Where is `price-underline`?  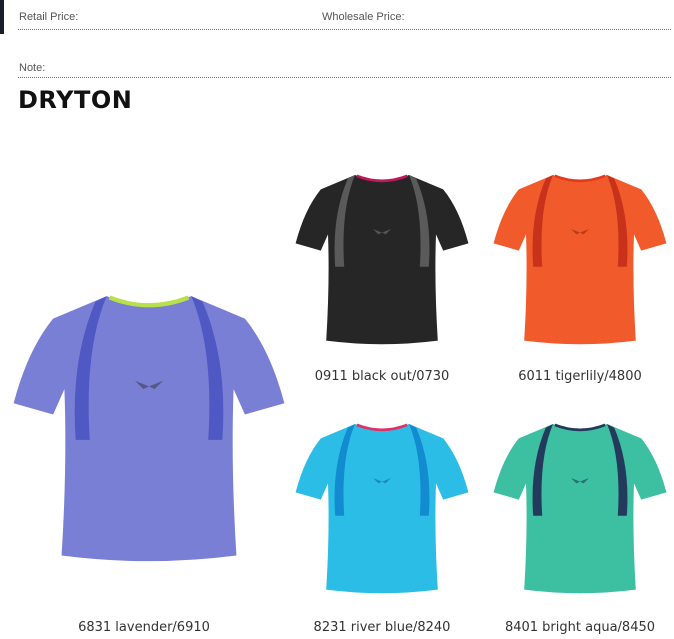 price-underline is located at coordinates (344, 29).